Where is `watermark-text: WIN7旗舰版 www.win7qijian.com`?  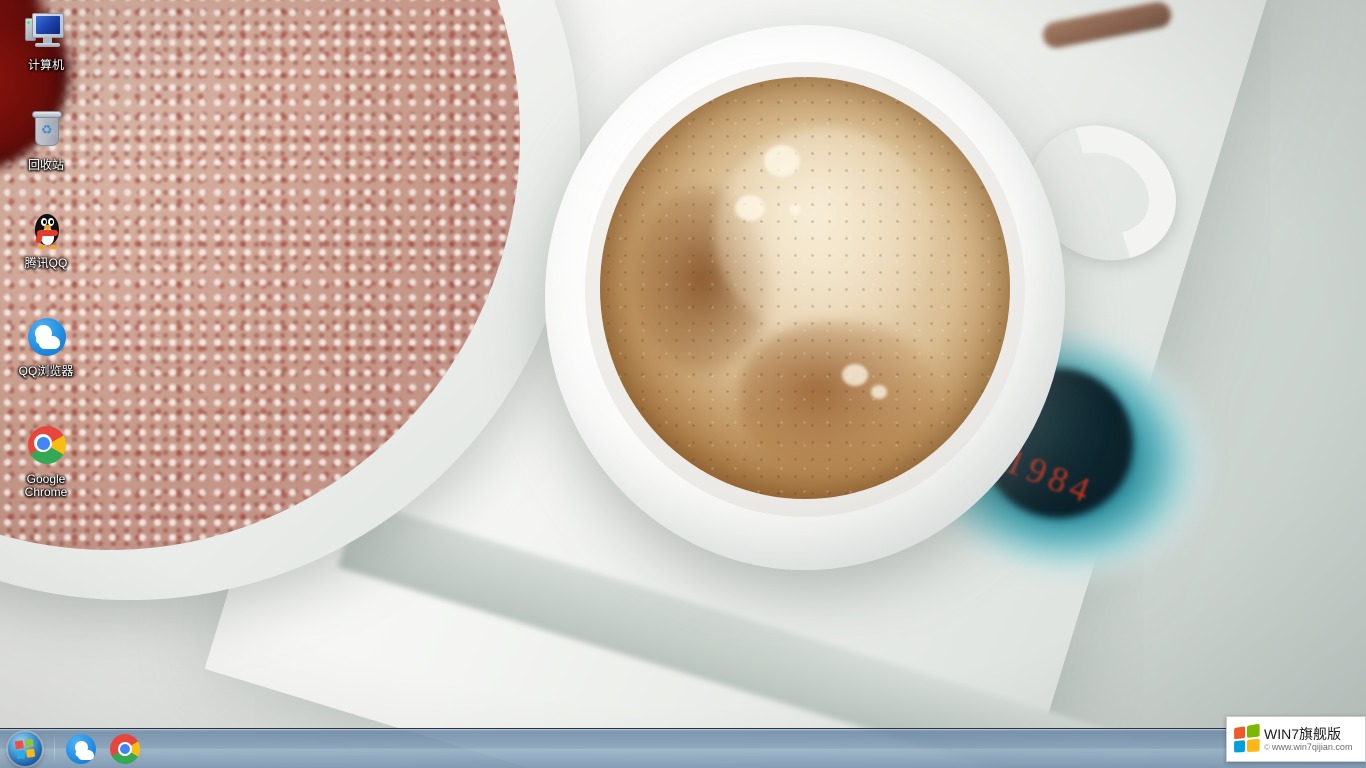
watermark-text: WIN7旗舰版 www.win7qijian.com is located at coordinates (1308, 739).